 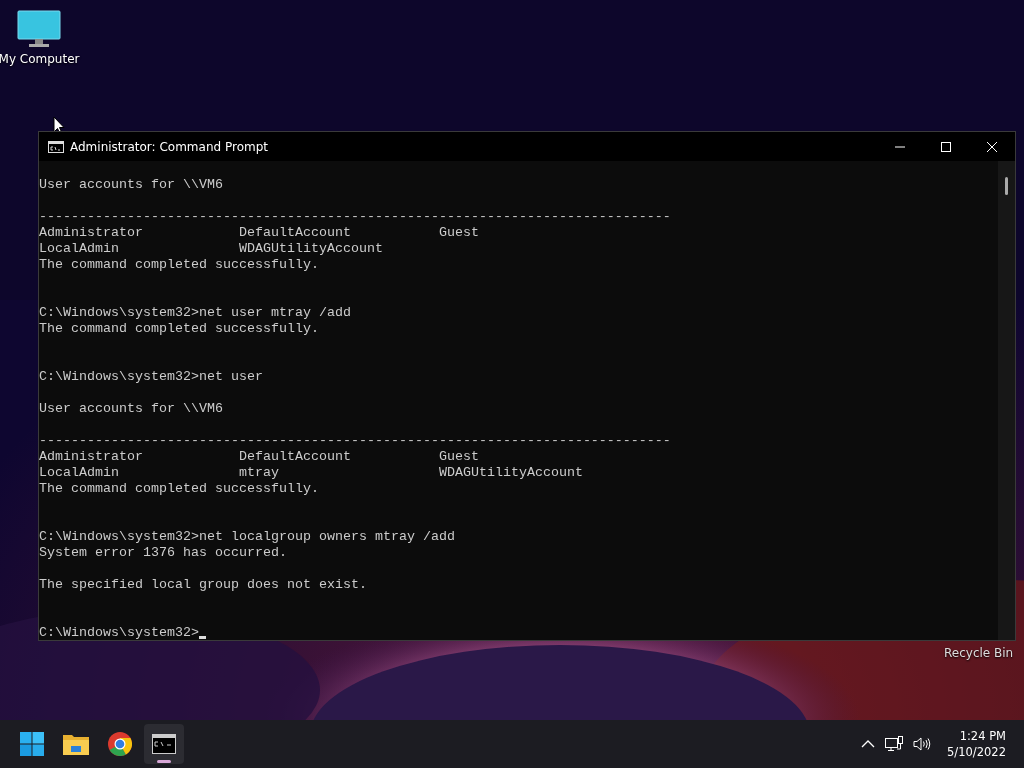 What do you see at coordinates (40, 59) in the screenshot?
I see `desktop-icon-label: My Computer` at bounding box center [40, 59].